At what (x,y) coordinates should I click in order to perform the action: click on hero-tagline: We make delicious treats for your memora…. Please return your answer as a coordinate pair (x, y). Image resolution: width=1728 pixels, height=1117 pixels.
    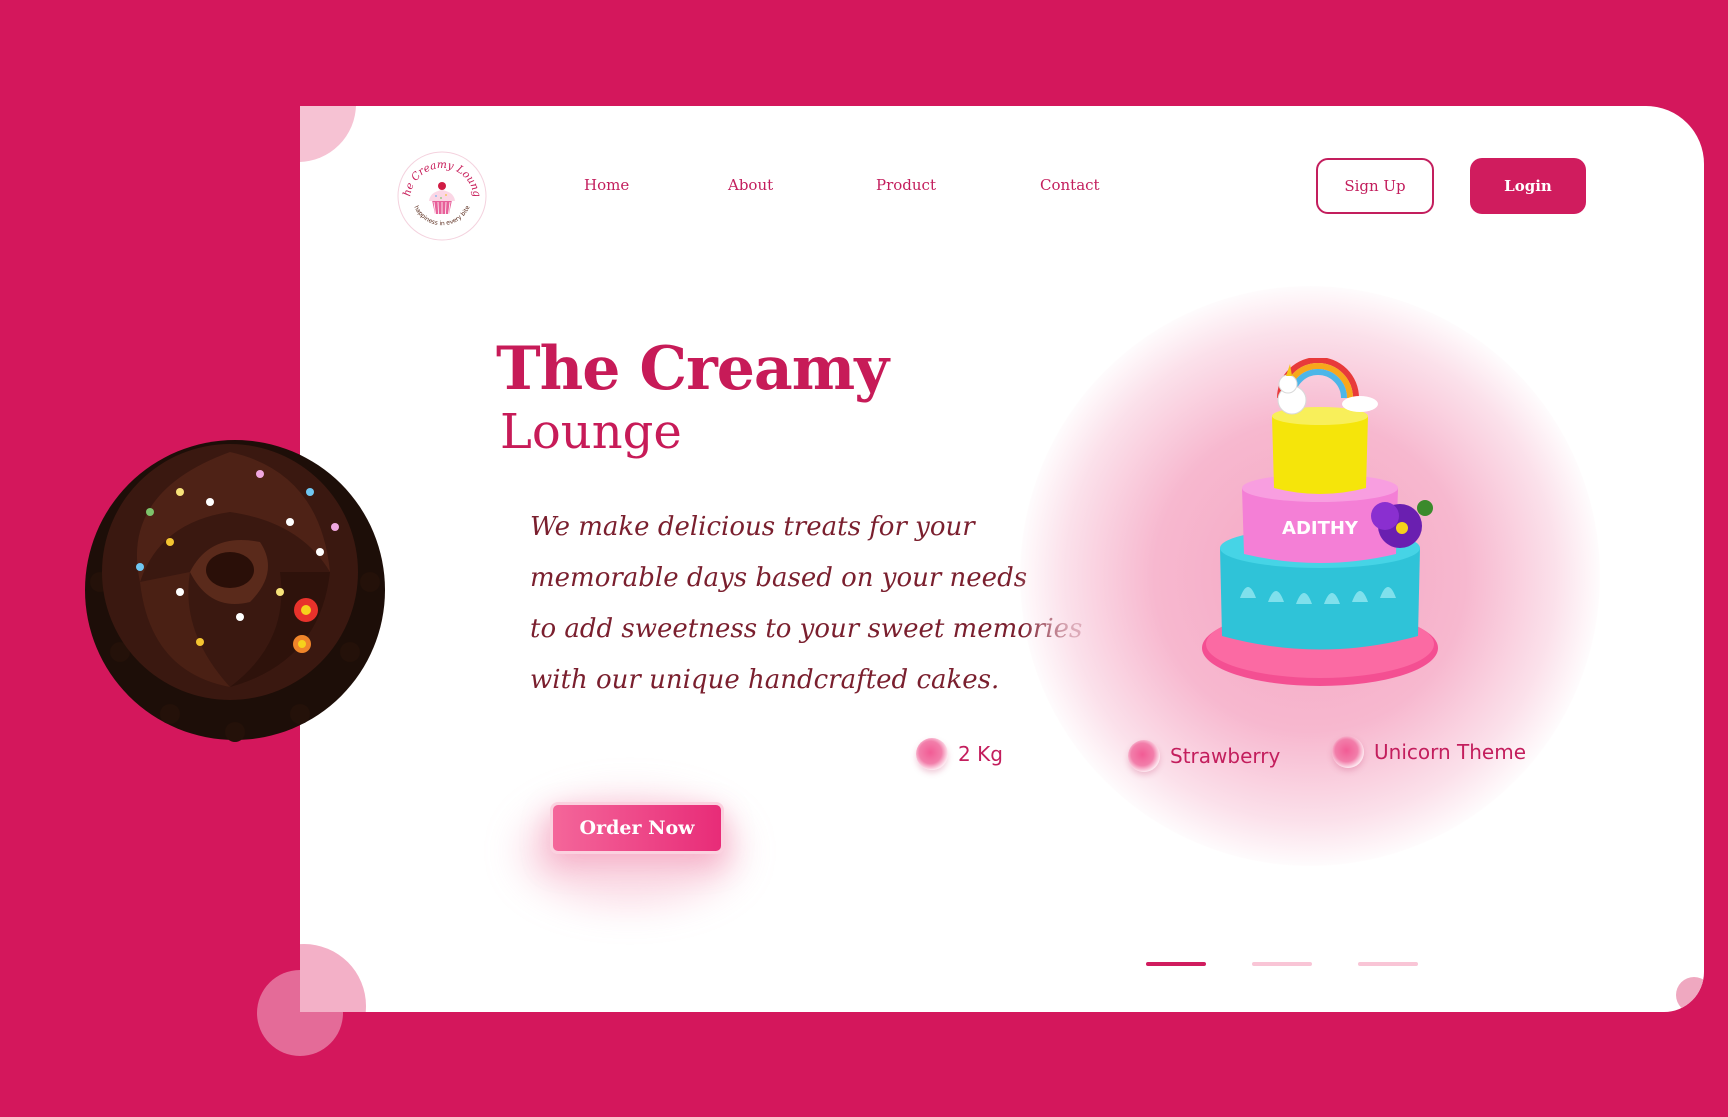
    Looking at the image, I should click on (806, 604).